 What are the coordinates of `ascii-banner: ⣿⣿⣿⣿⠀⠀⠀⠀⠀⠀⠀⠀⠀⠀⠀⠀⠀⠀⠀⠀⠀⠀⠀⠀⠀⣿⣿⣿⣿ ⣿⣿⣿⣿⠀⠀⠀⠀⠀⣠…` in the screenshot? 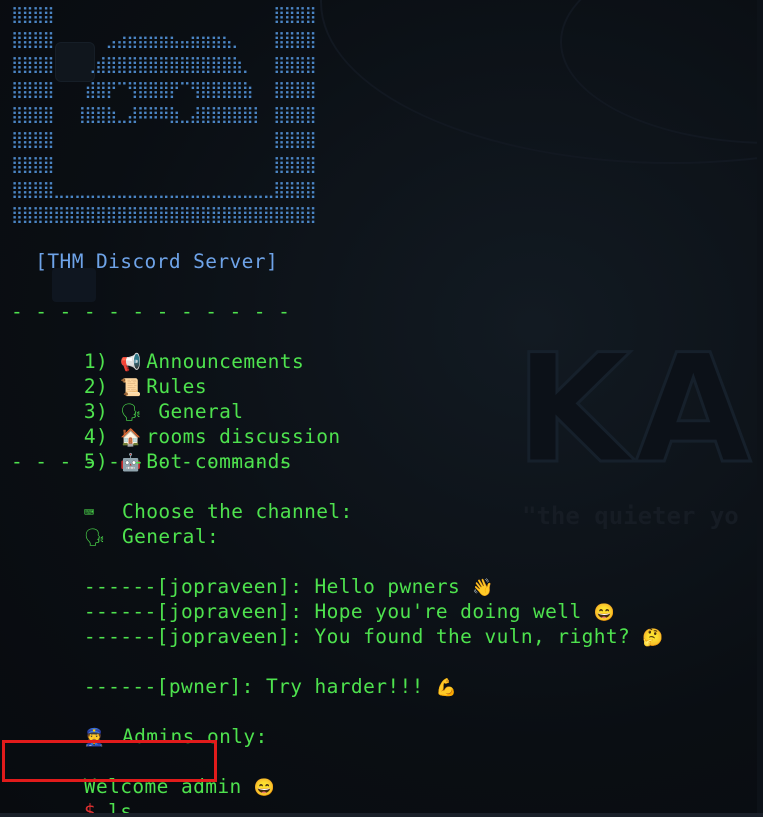 It's located at (164, 114).